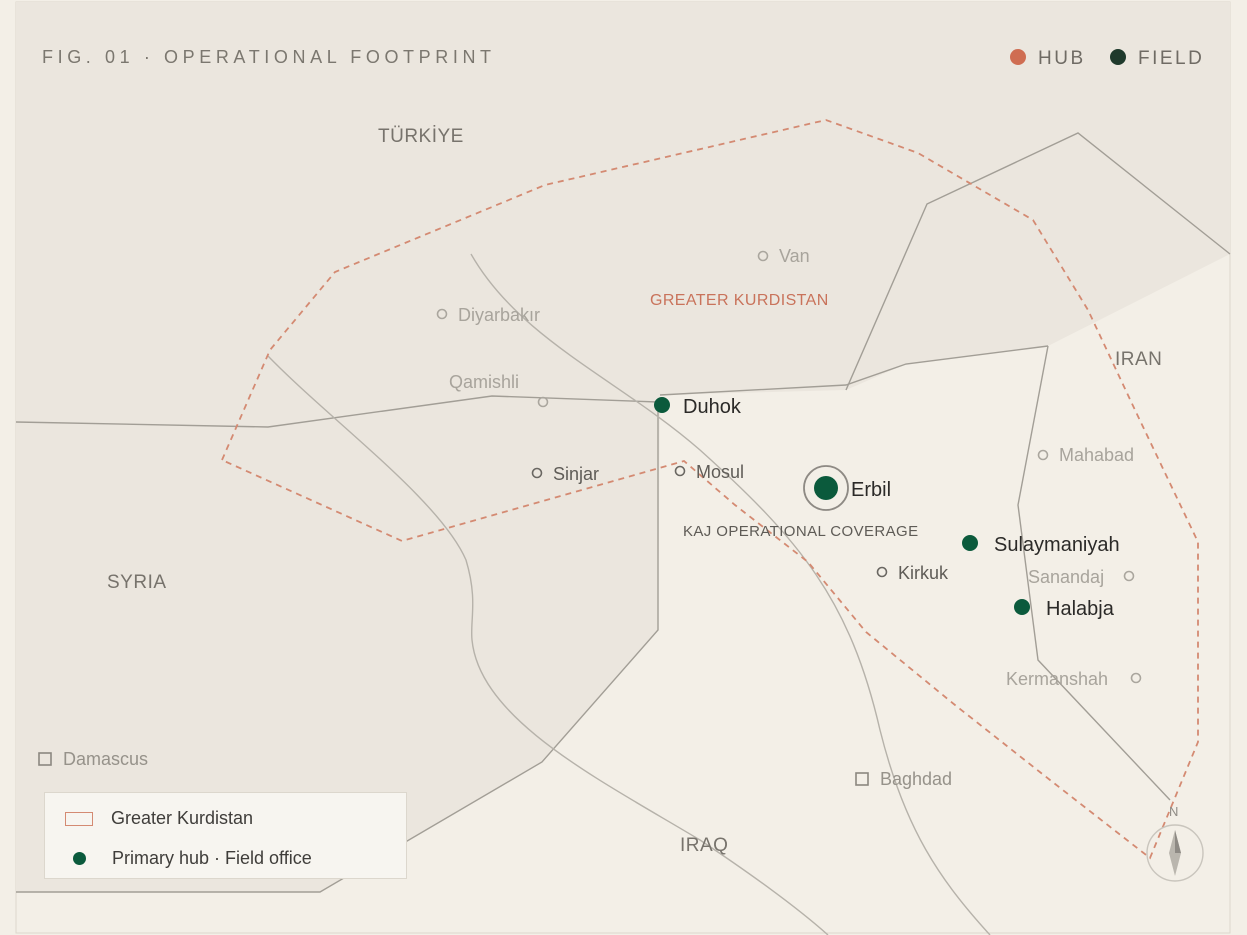 The height and width of the screenshot is (935, 1247). Describe the element at coordinates (704, 845) in the screenshot. I see `country-label-iraq: IRAQ` at that location.